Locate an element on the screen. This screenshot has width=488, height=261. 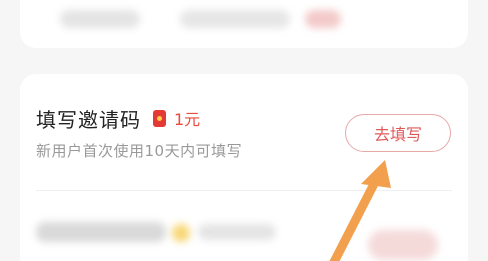
invite-code-task: 填写邀请码 1元 新用户首次使用10天内可填写 is located at coordinates (139, 132).